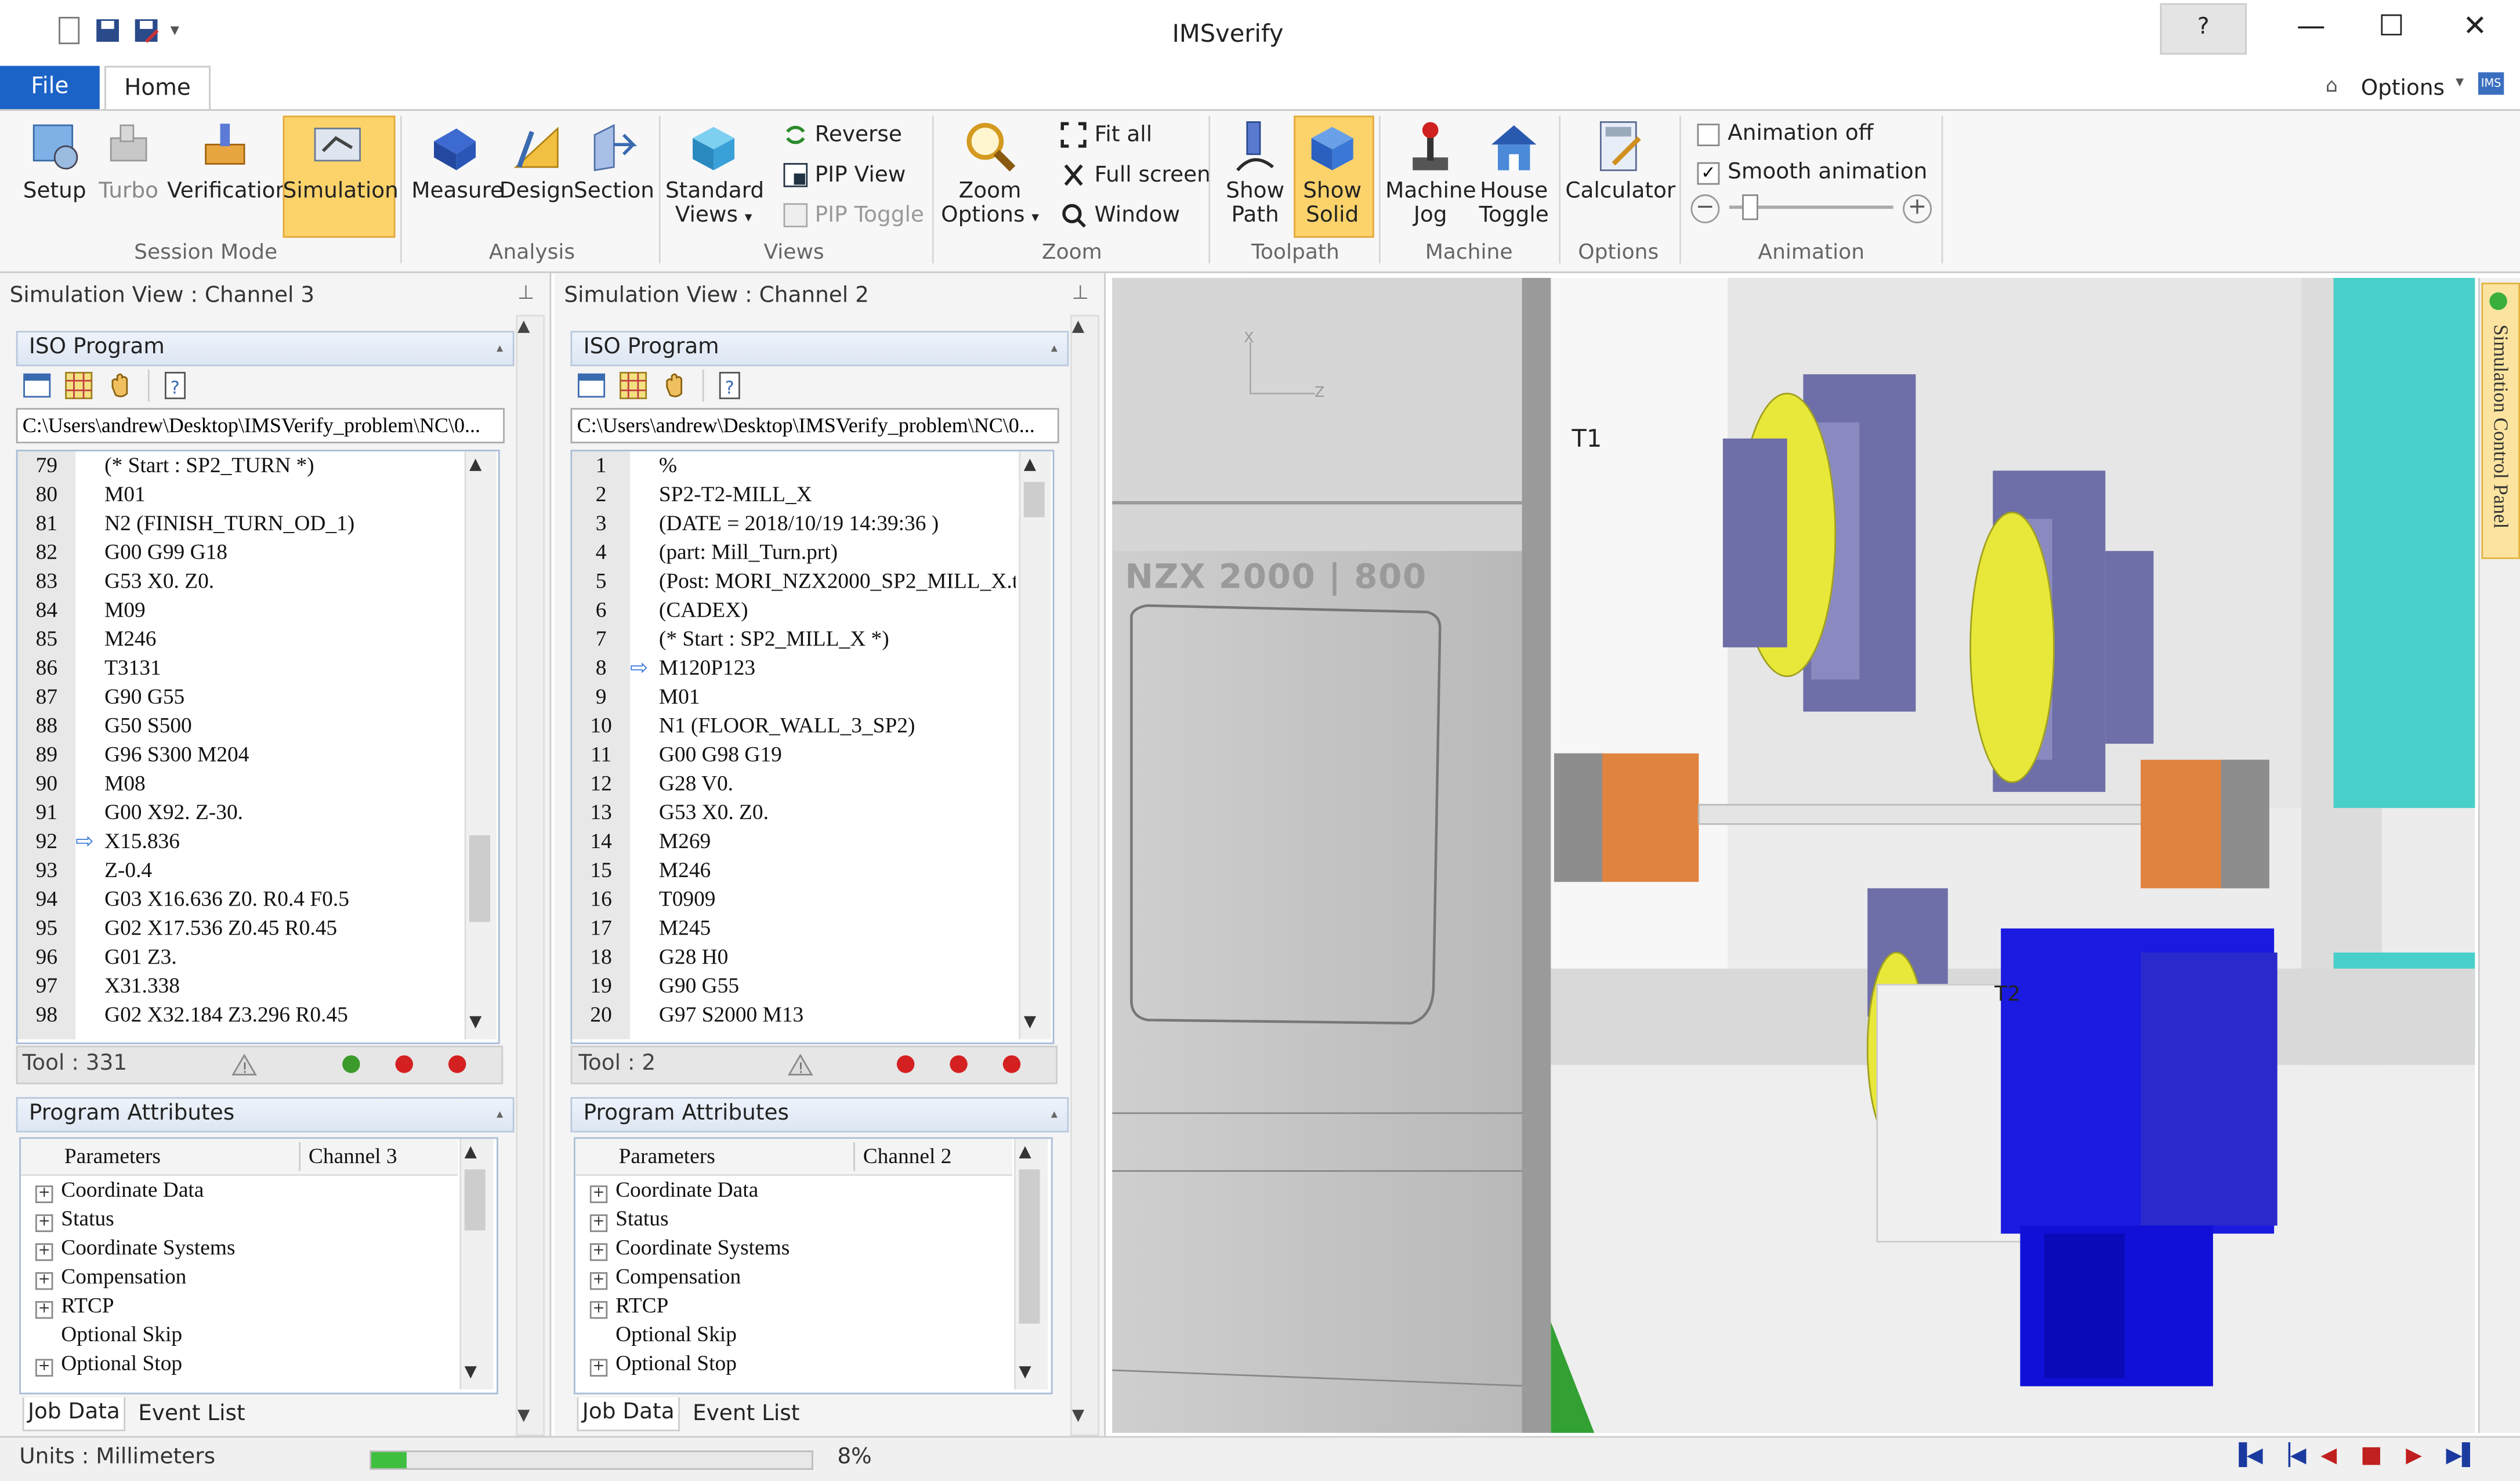 Image resolution: width=2520 pixels, height=1481 pixels. What do you see at coordinates (74, 1414) in the screenshot?
I see `channel3-tab-job-data: Job Data` at bounding box center [74, 1414].